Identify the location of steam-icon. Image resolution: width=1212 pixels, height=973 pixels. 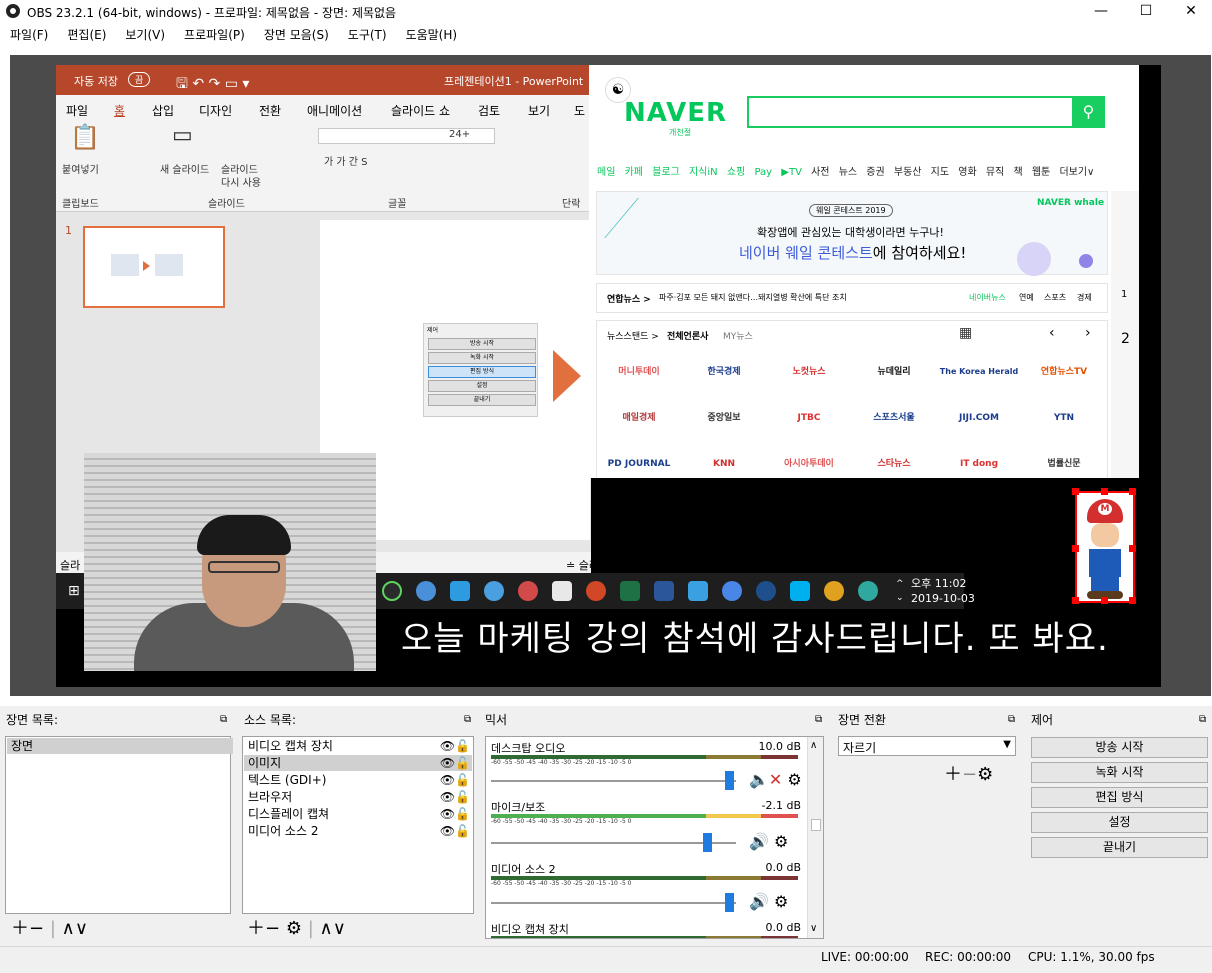
(766, 591).